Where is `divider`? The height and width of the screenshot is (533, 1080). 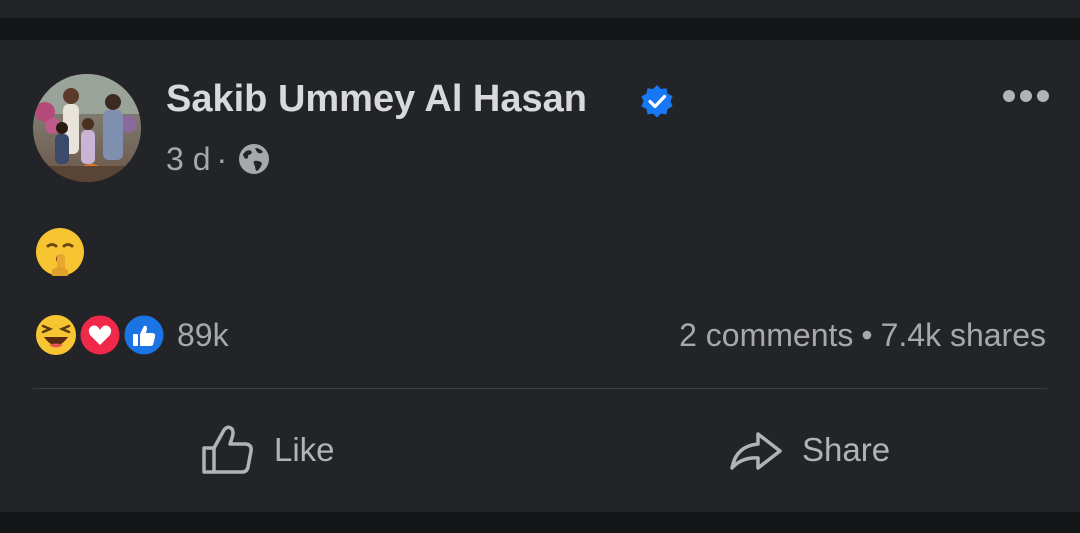 divider is located at coordinates (540, 388).